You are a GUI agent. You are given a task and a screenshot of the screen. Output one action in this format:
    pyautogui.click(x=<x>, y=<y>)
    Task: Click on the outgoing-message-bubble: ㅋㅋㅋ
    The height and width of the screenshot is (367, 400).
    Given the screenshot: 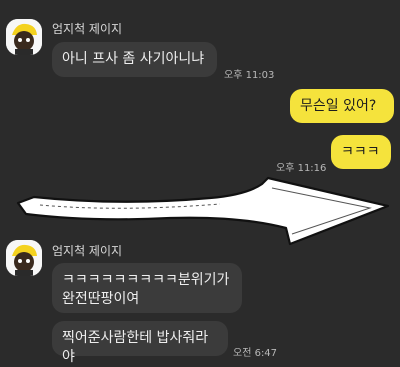 What is the action you would take?
    pyautogui.click(x=361, y=152)
    